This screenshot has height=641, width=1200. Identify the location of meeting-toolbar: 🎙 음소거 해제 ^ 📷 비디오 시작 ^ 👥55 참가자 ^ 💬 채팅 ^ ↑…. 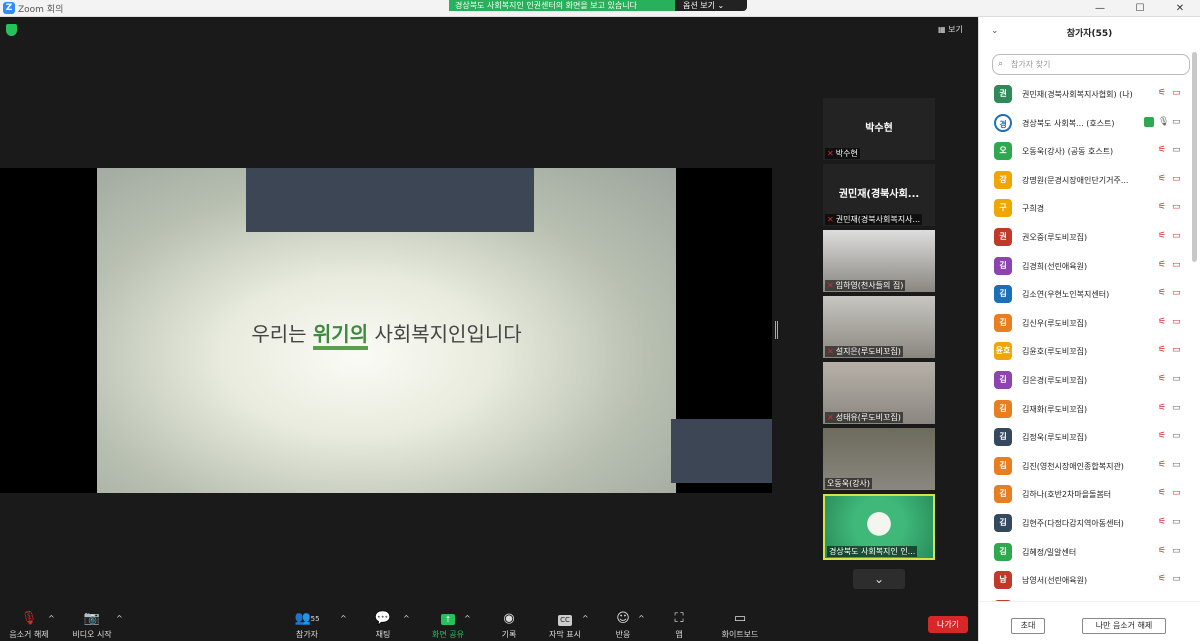
(489, 623).